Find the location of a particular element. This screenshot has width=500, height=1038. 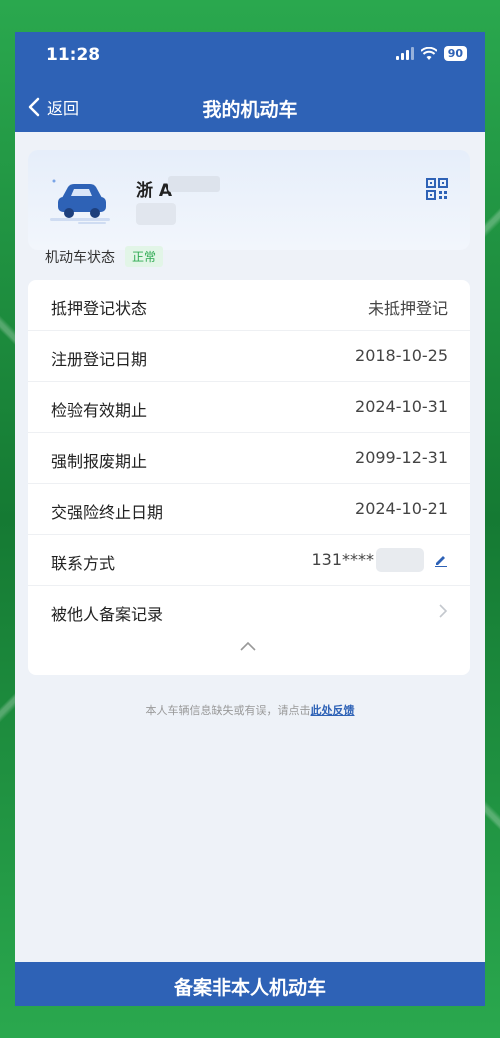

phone-masked is located at coordinates (400, 560).